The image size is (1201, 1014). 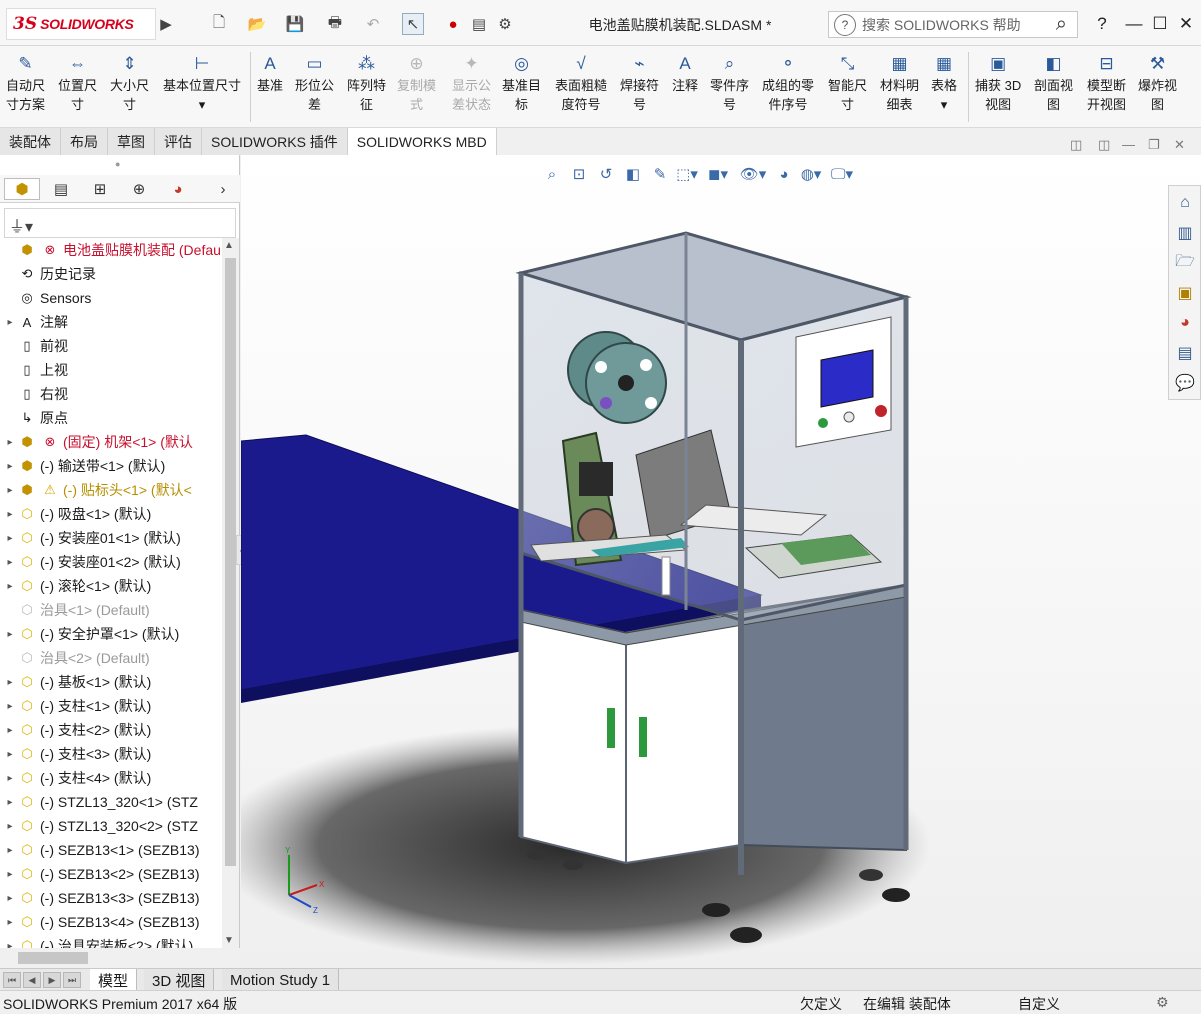 I want to click on configurationmanager-tab-icon: ⊞, so click(x=100, y=189).